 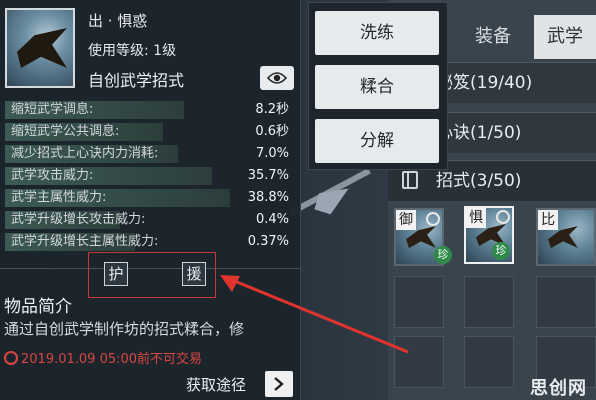 What do you see at coordinates (149, 132) in the screenshot?
I see `stat-row: 缩短武学公共调息: 0.6秒` at bounding box center [149, 132].